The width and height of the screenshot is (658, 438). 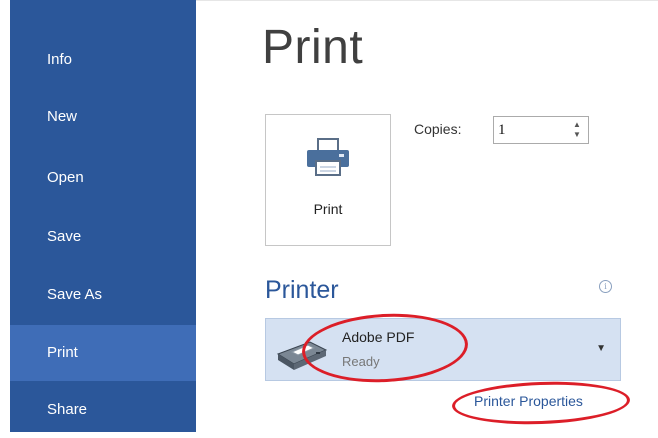 I want to click on nav-open: Open, so click(x=103, y=178).